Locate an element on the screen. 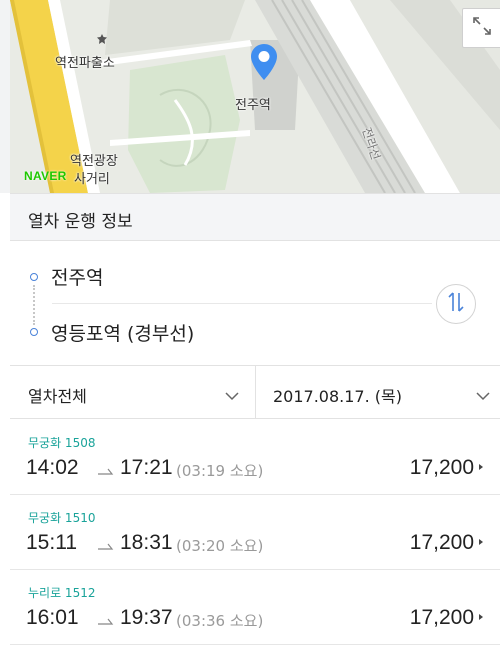  train-row: 무궁화 1508 14:02 17:21 (03:19 소요) 17,200 is located at coordinates (255, 457).